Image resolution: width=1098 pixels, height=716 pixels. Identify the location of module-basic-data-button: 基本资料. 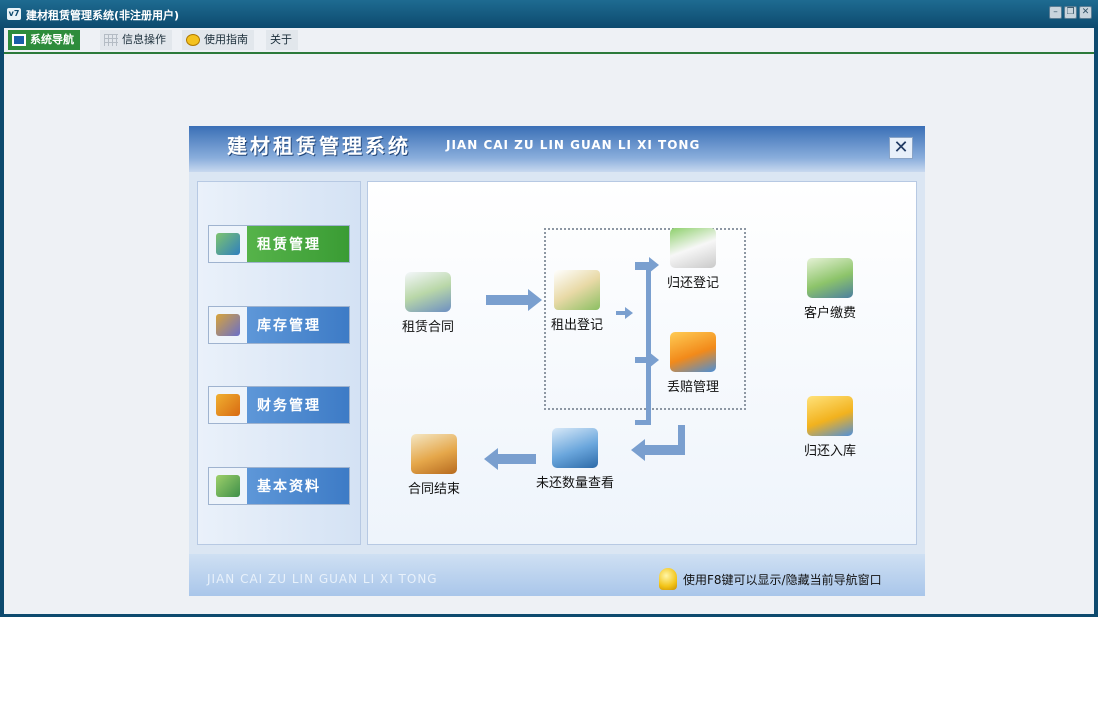
(279, 486).